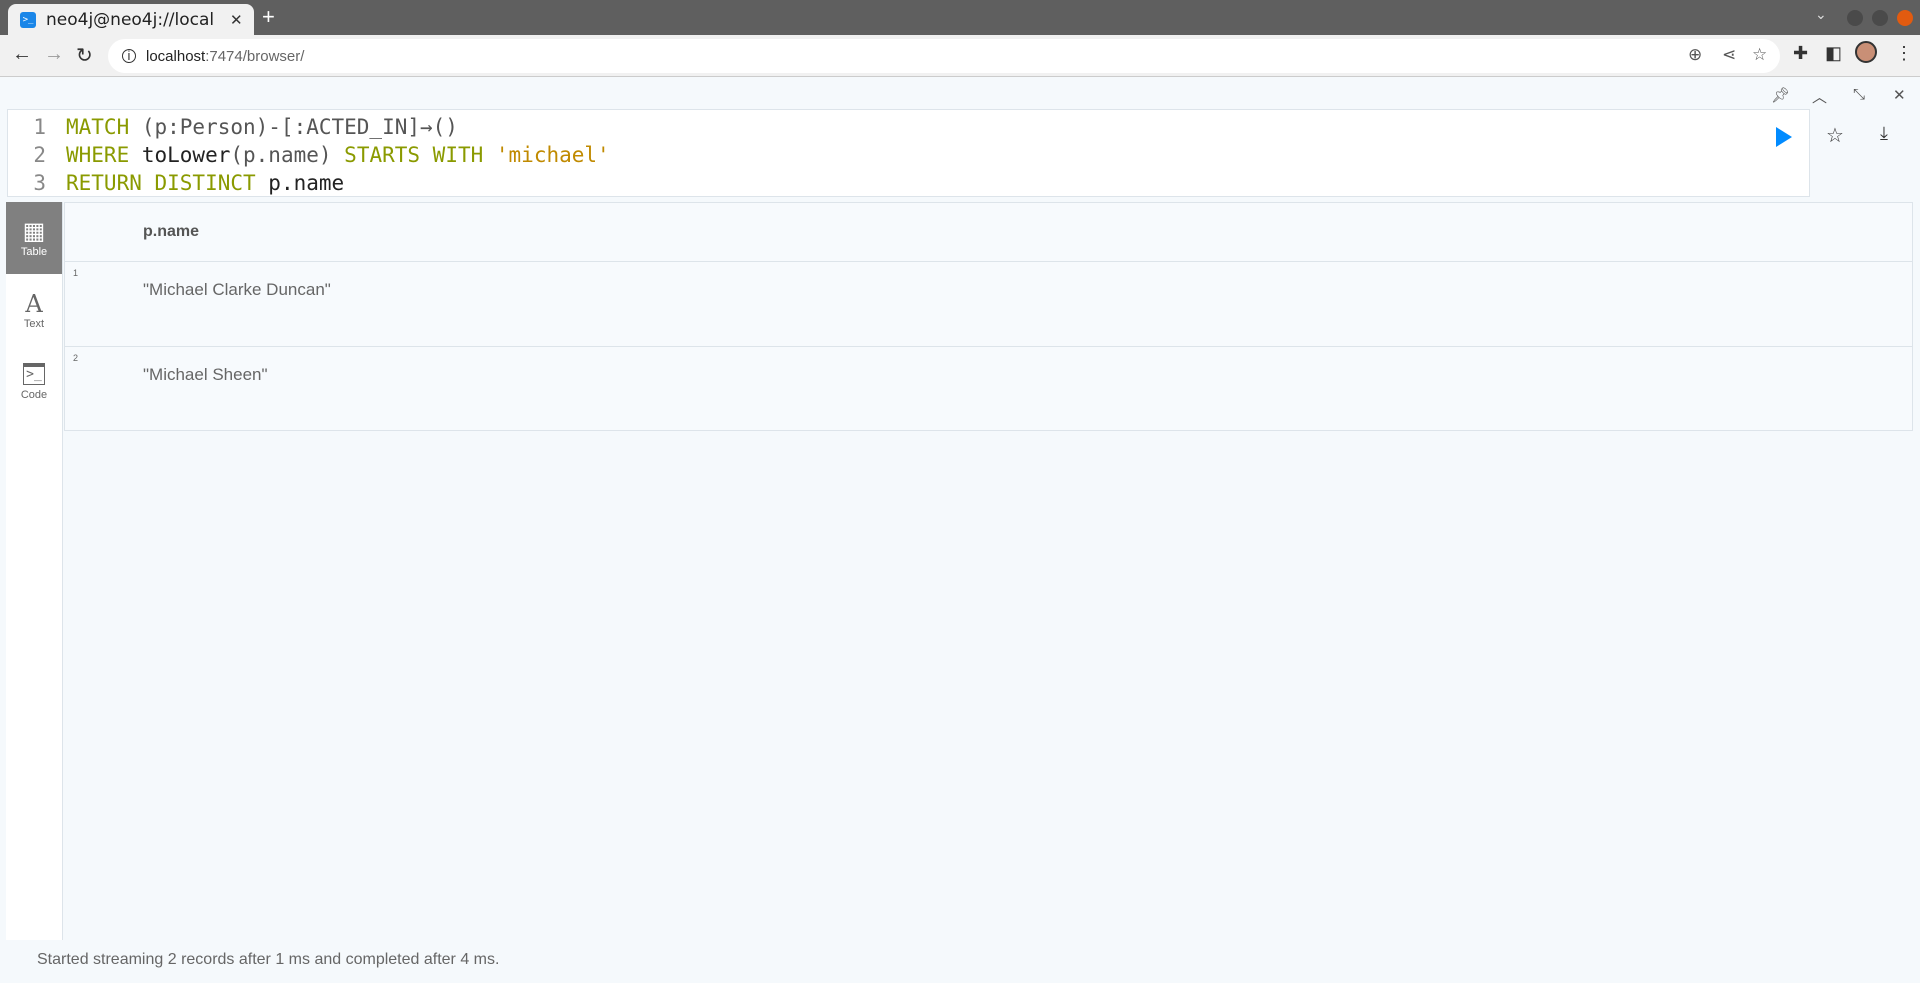 The height and width of the screenshot is (983, 1920). What do you see at coordinates (34, 231) in the screenshot?
I see `table-icon: ▦` at bounding box center [34, 231].